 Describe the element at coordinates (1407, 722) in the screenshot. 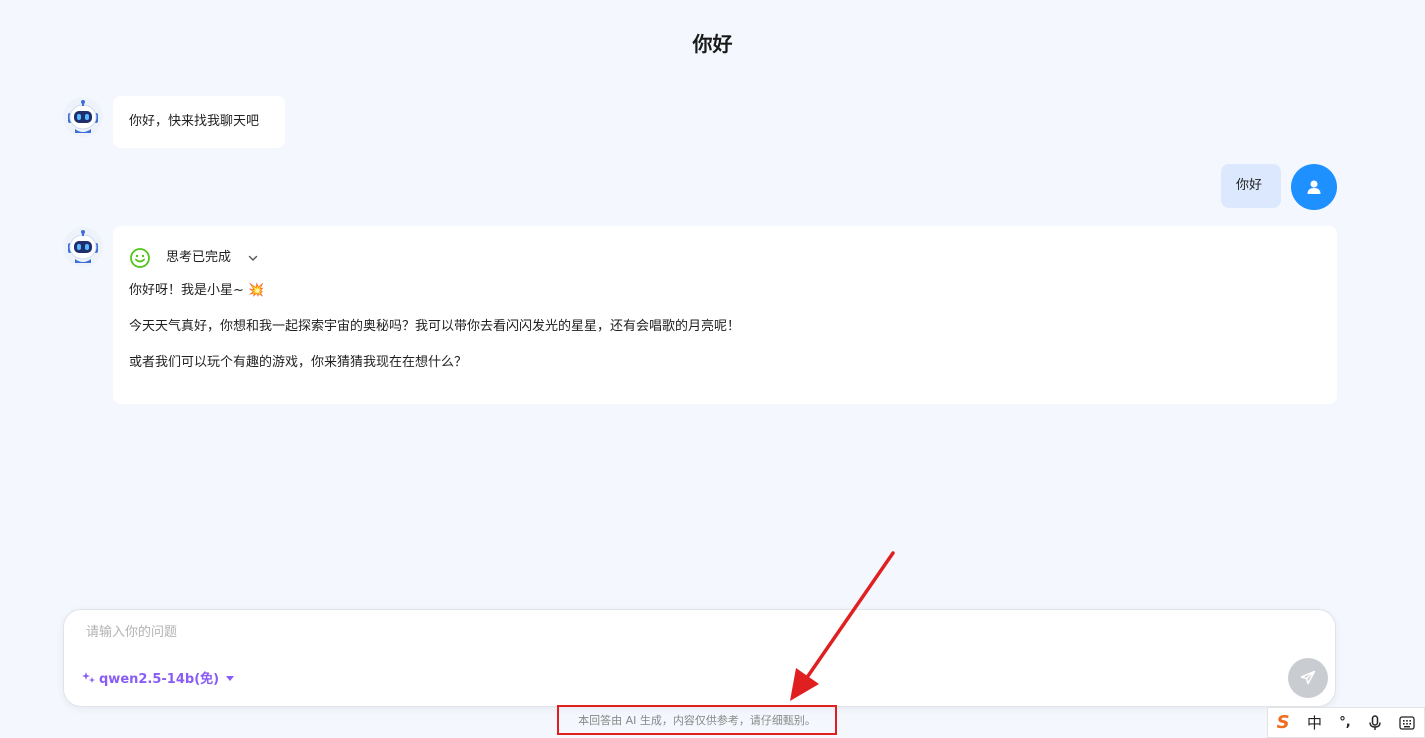

I see `keyboard-icon` at that location.